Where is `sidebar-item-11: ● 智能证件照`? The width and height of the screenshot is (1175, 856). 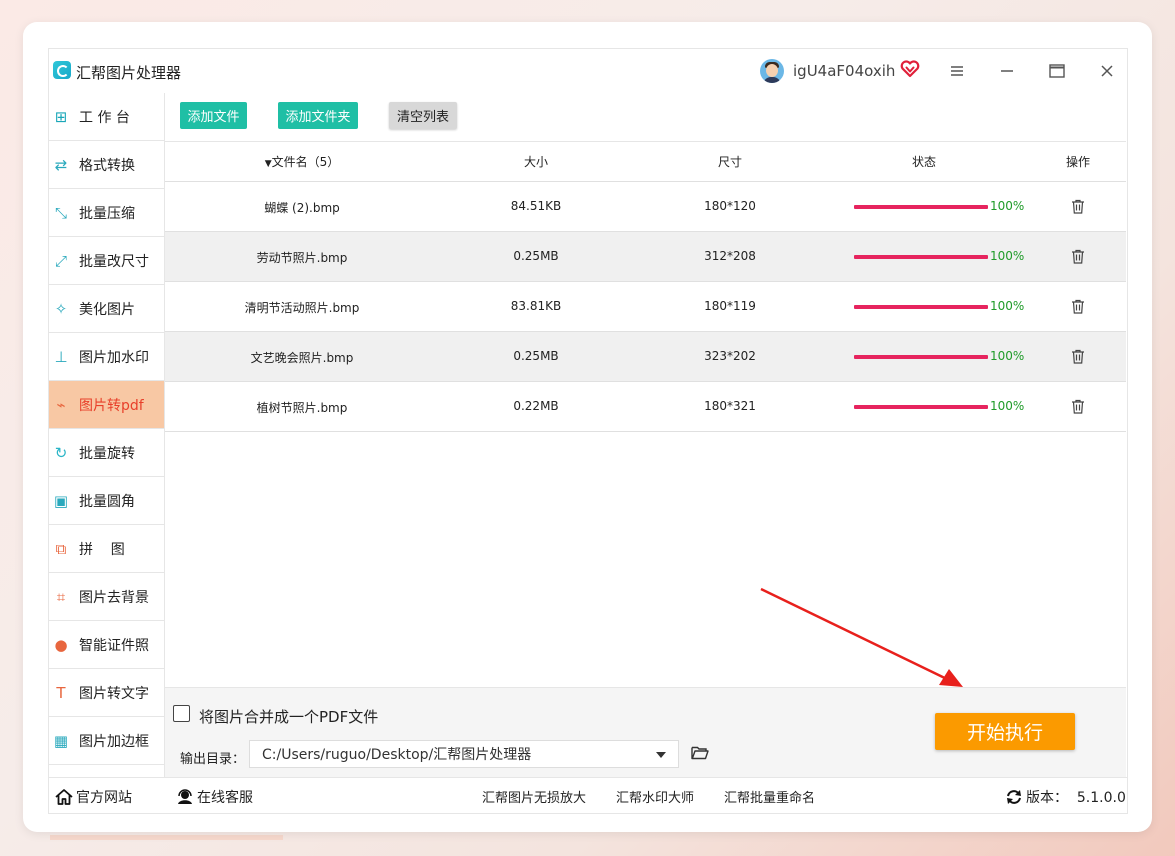
sidebar-item-11: ● 智能证件照 is located at coordinates (106, 645).